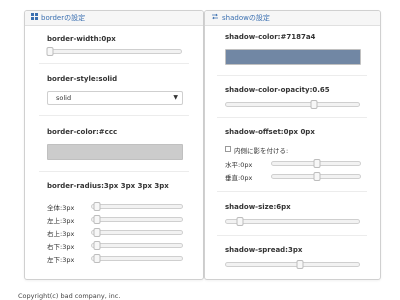 The image size is (400, 300). What do you see at coordinates (292, 264) in the screenshot?
I see `shadow-spread-slider` at bounding box center [292, 264].